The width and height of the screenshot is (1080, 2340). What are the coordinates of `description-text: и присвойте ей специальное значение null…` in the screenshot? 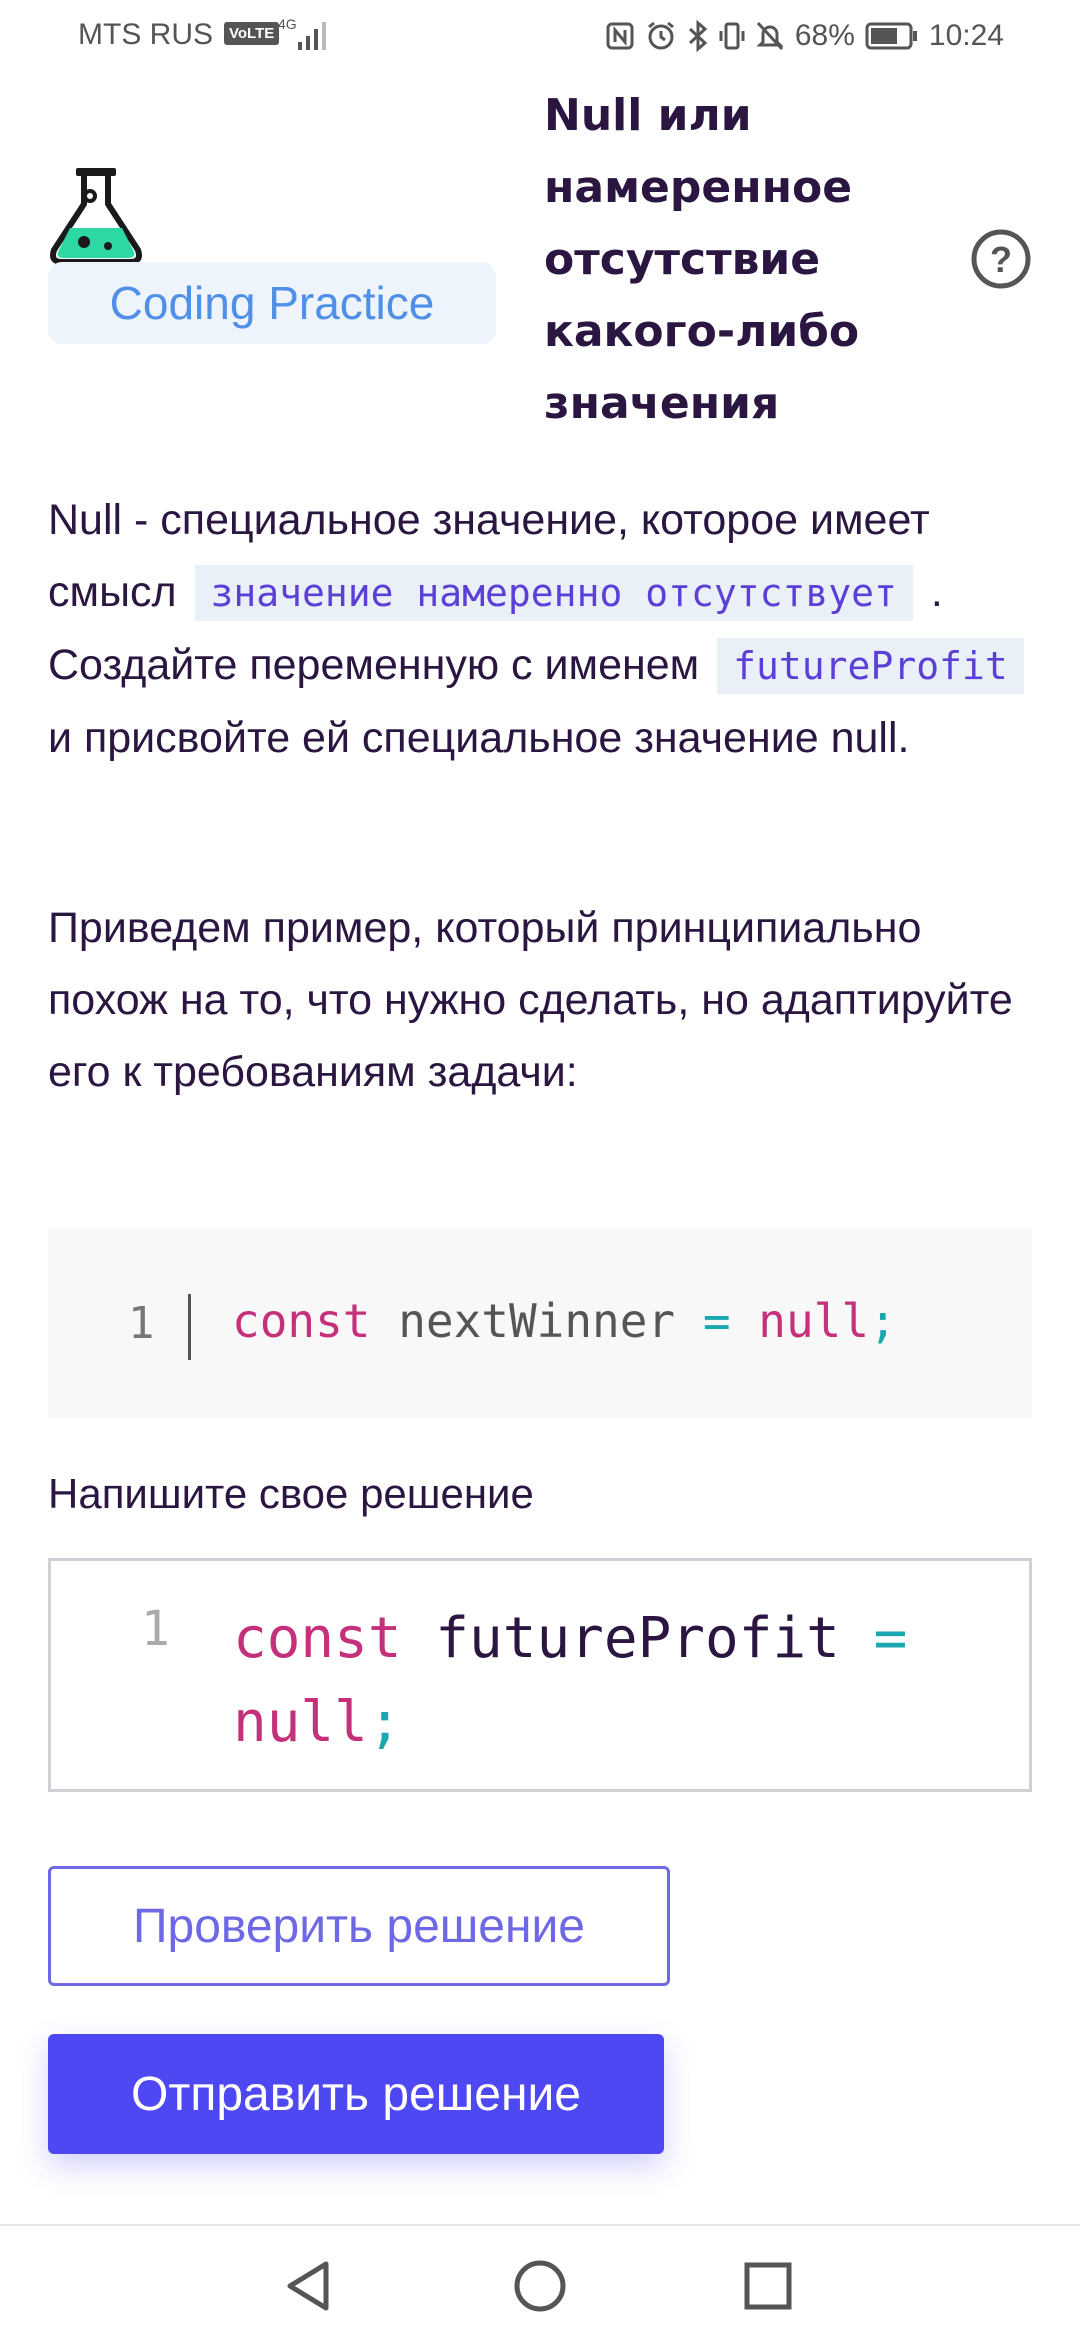 It's located at (479, 738).